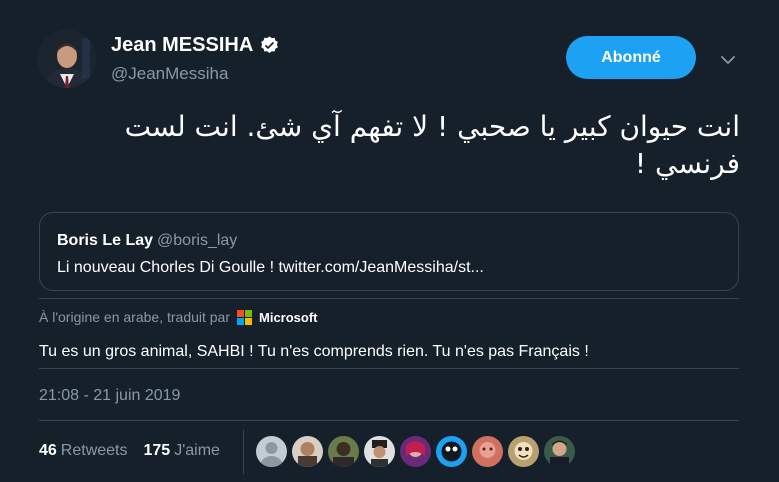  I want to click on author-name-row: Jean MESSIHA, so click(195, 45).